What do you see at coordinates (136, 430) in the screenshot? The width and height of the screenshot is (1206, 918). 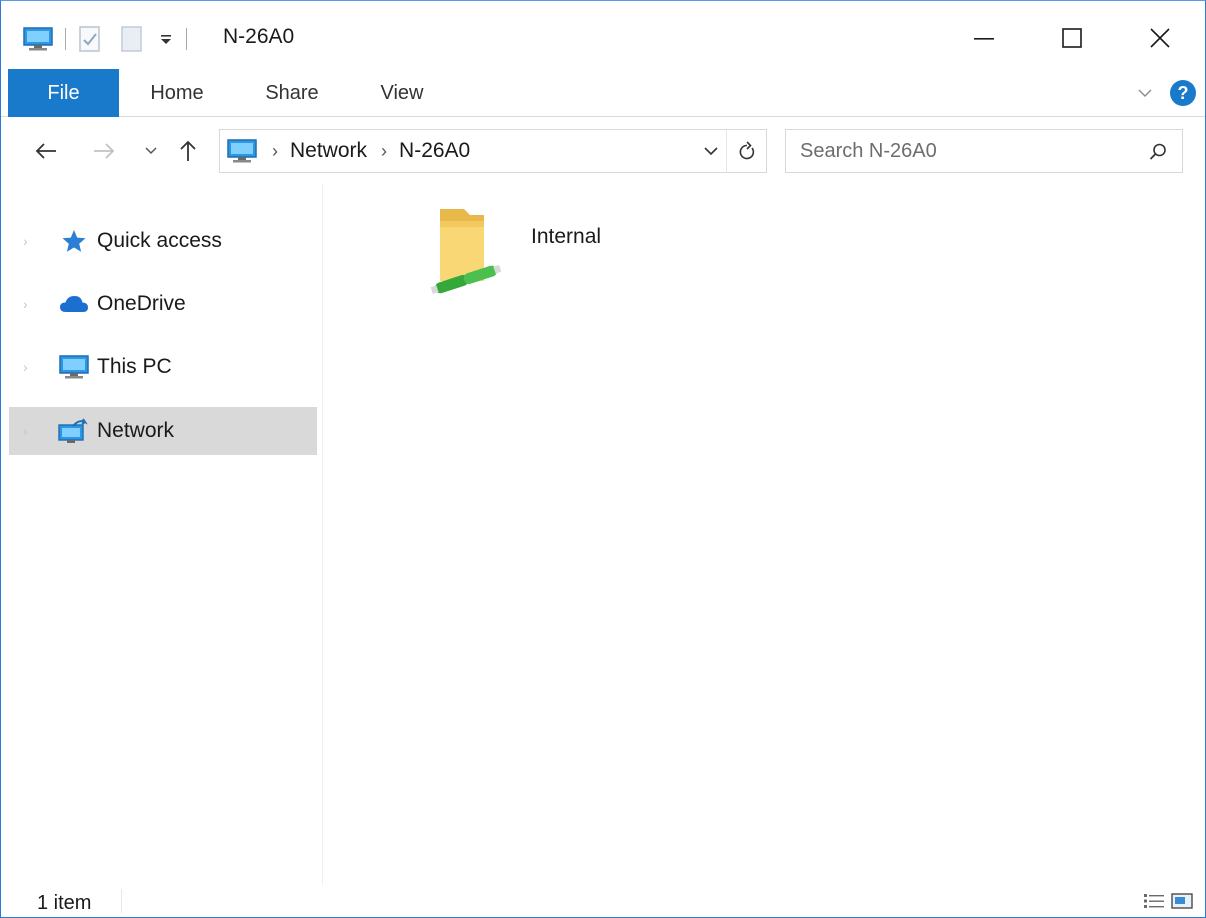 I see `sidebar-item-label: Network` at bounding box center [136, 430].